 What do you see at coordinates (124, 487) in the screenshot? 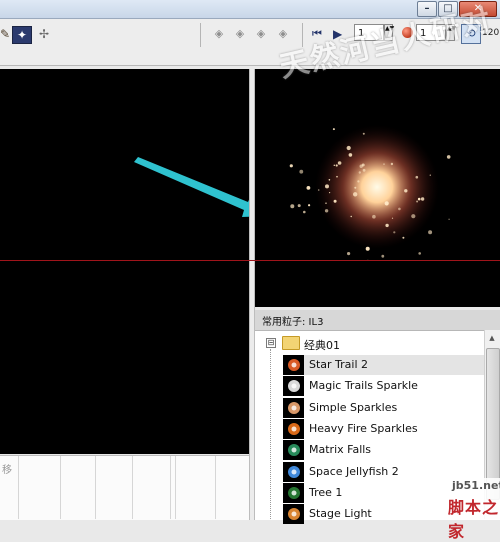
I see `timeline-panel` at bounding box center [124, 487].